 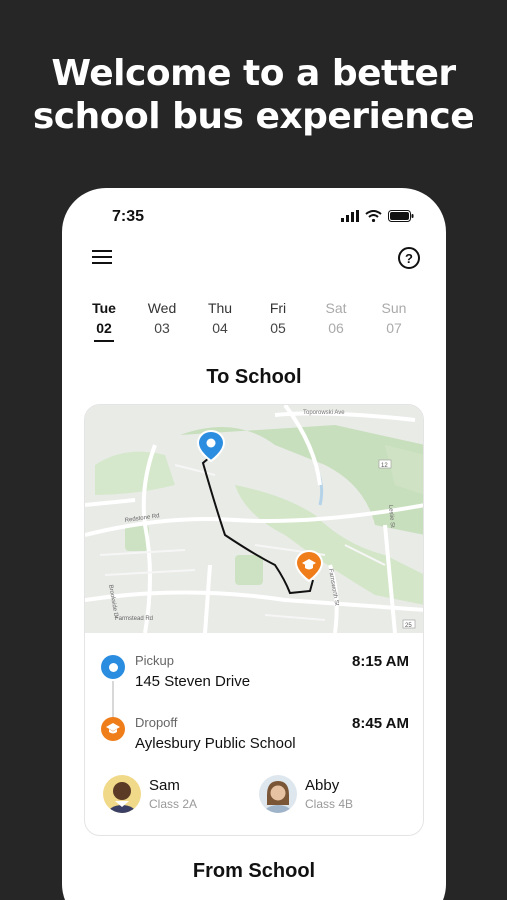 What do you see at coordinates (254, 676) in the screenshot?
I see `pickup-stop: Pickup 145 Steven Drive 8:15 AM` at bounding box center [254, 676].